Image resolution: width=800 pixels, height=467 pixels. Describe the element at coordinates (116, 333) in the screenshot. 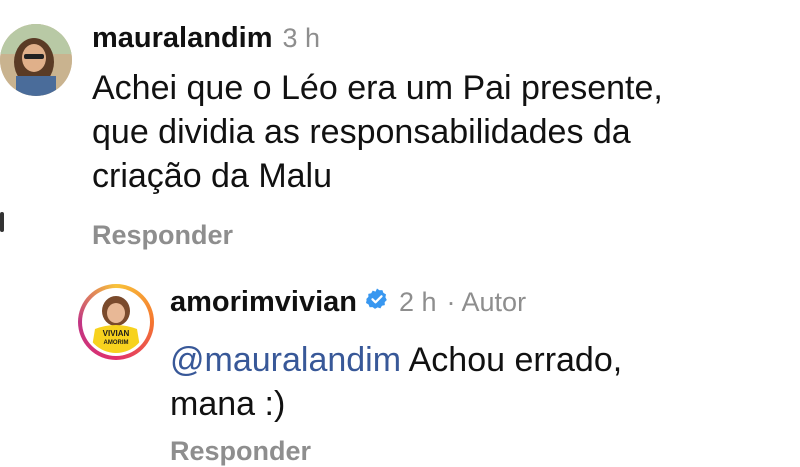

I see `avatar-logo-text: VIVIAN` at that location.